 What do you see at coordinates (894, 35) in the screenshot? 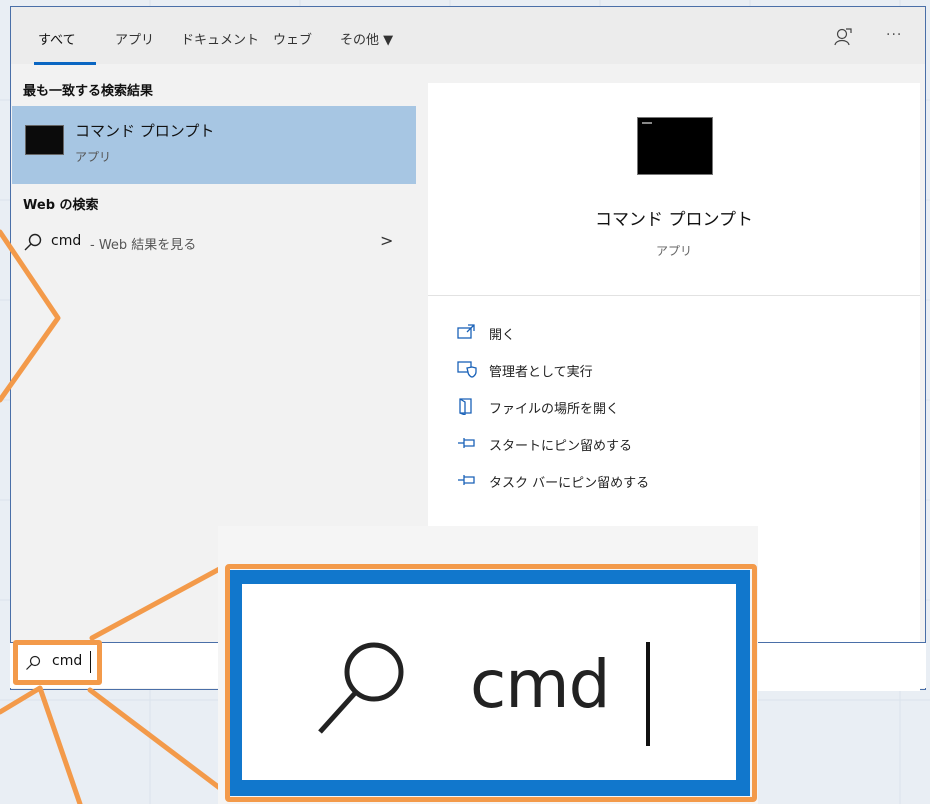
I see `more-options-icon: ···` at bounding box center [894, 35].